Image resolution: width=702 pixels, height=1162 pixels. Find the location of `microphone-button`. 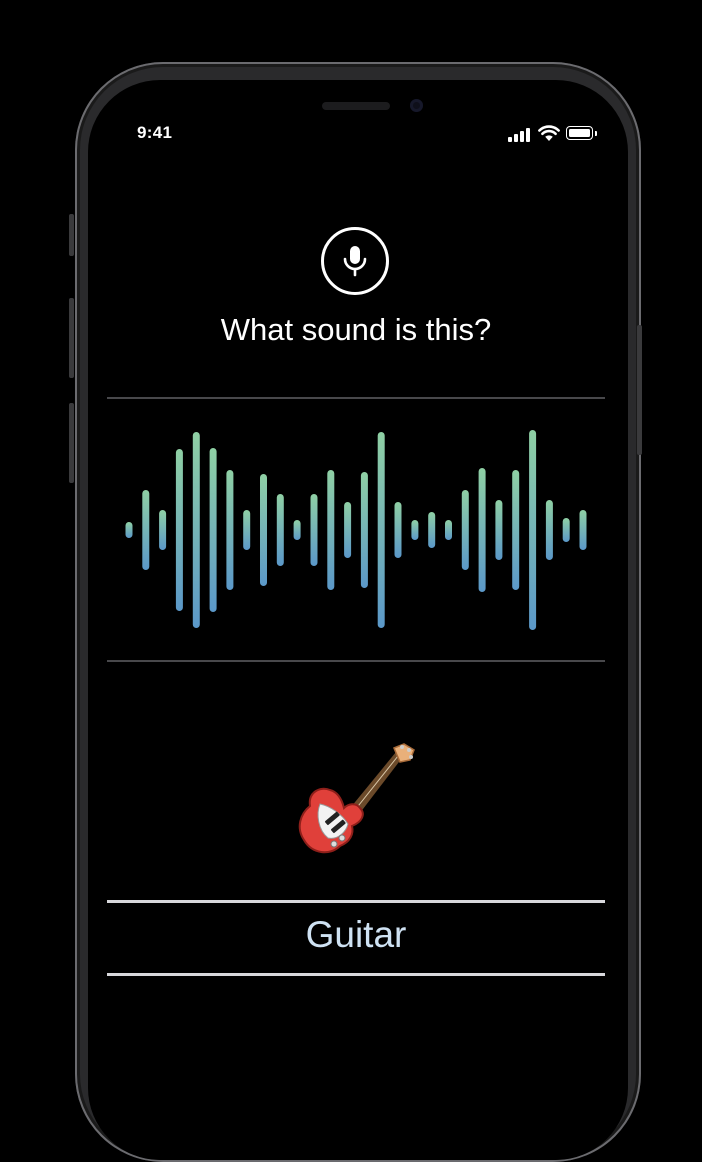

microphone-button is located at coordinates (355, 261).